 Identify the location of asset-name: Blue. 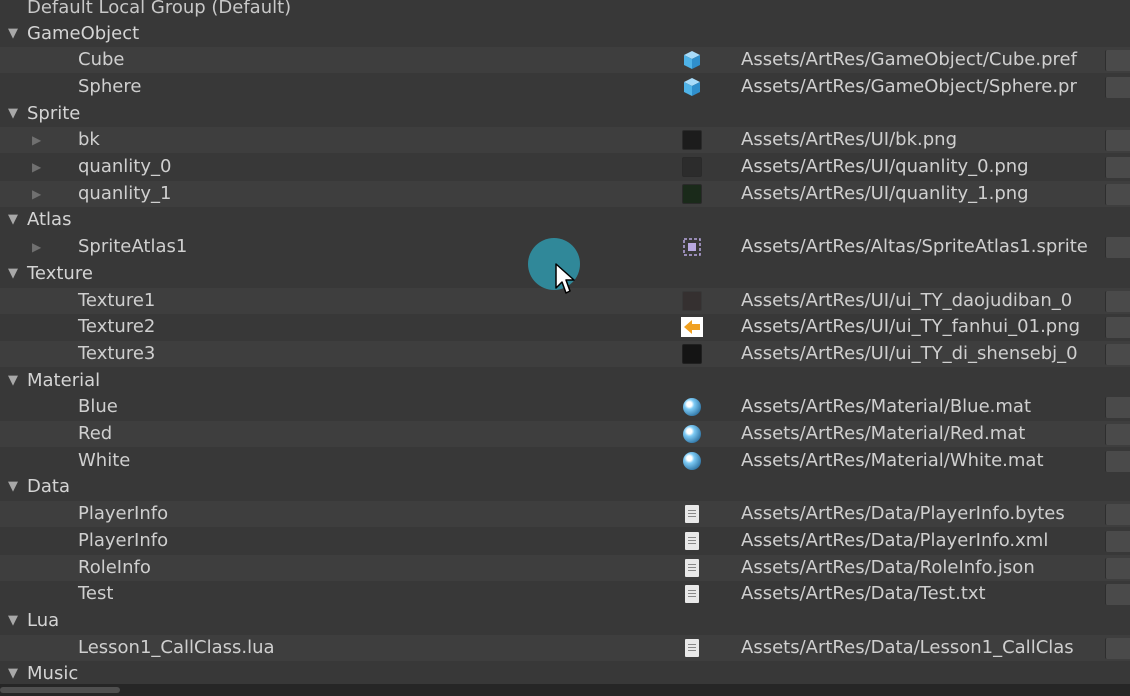
(98, 407).